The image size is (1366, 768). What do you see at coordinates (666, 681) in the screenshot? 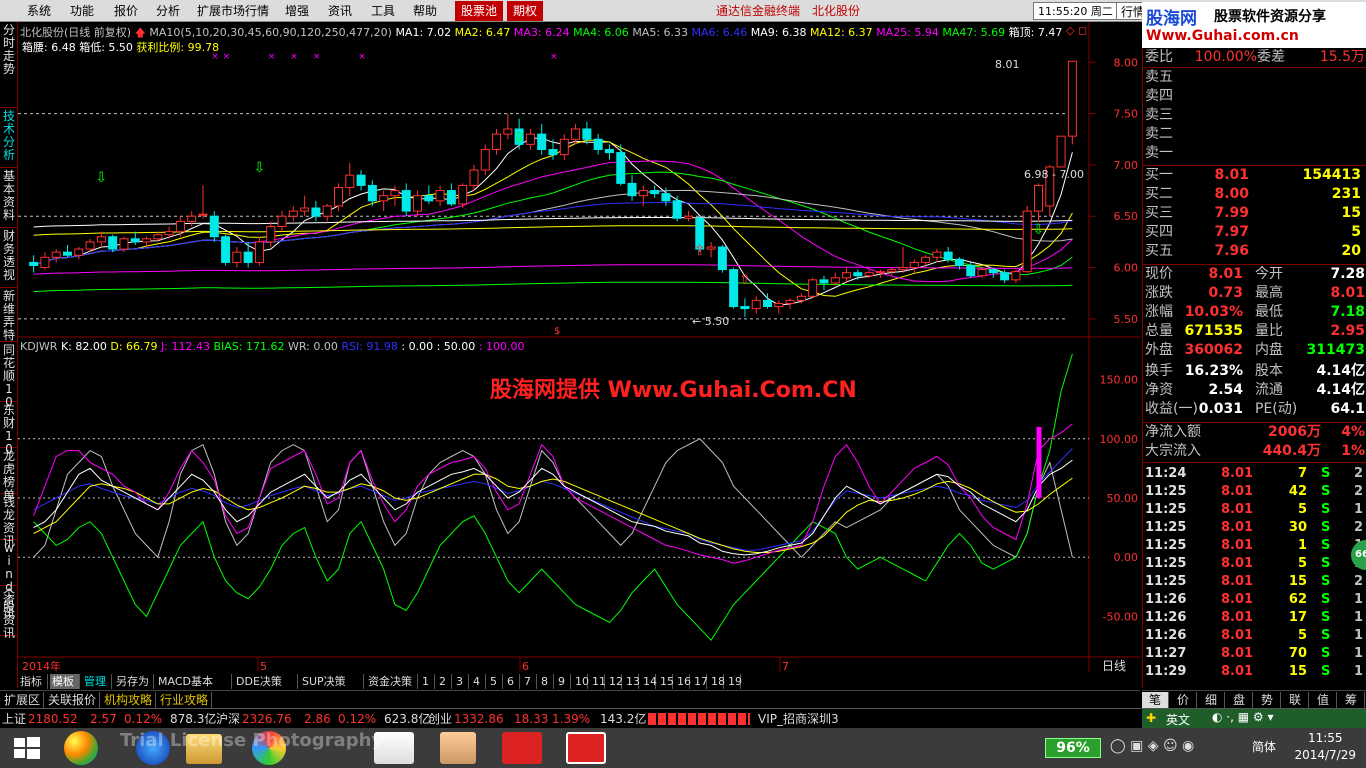
I see `indicator-tab-22: 15` at bounding box center [666, 681].